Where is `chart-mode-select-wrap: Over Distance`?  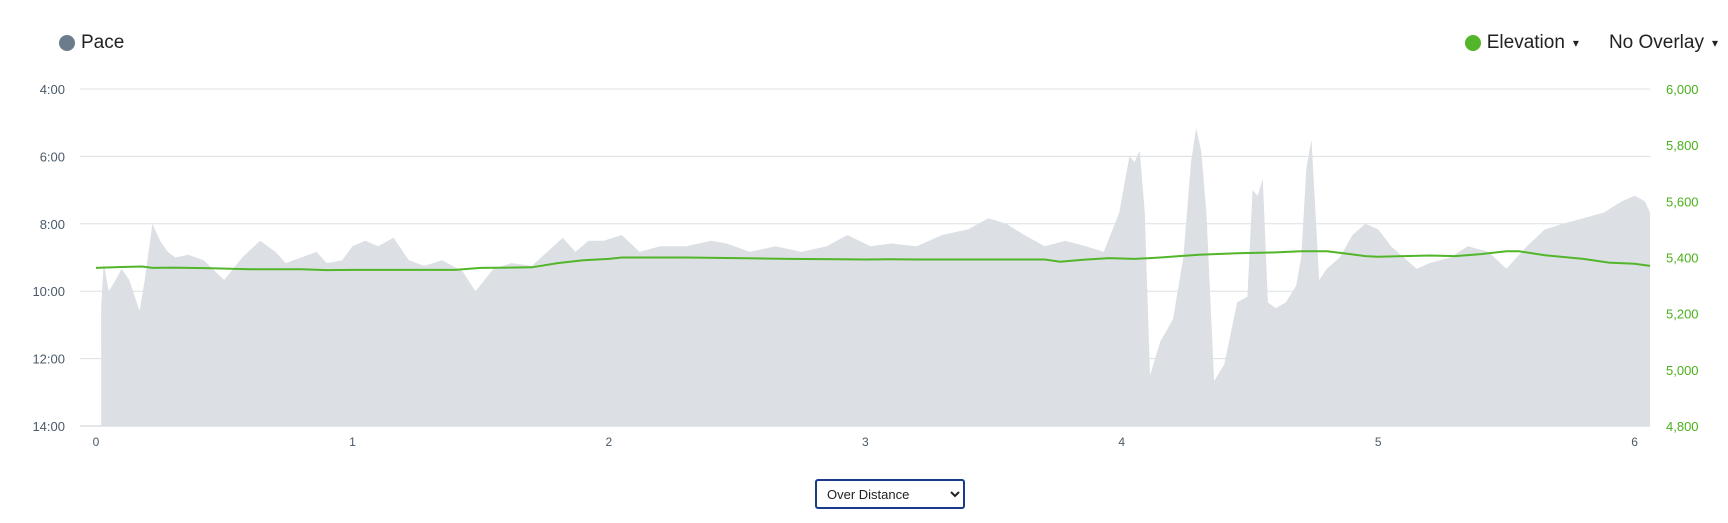
chart-mode-select-wrap: Over Distance is located at coordinates (890, 494).